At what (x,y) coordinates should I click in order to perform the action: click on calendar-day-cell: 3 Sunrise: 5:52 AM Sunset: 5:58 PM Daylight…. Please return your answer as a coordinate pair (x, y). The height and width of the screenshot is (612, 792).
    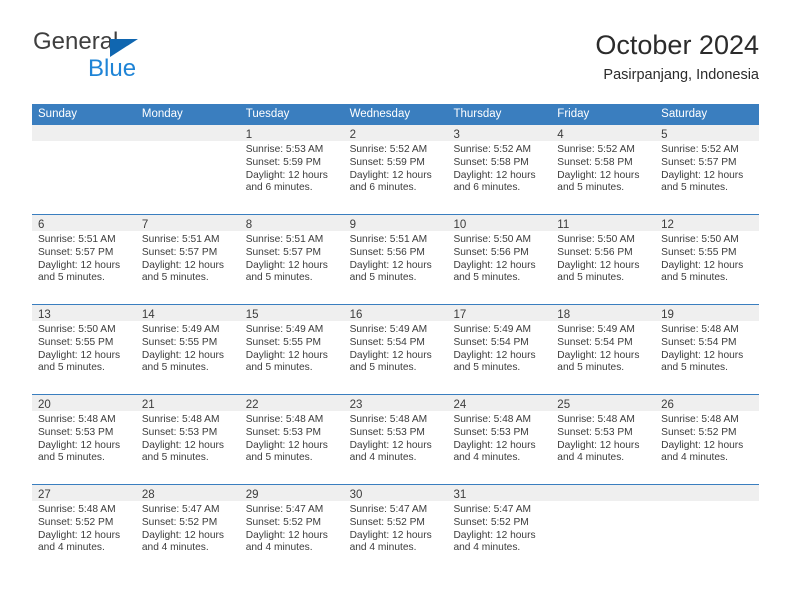
    Looking at the image, I should click on (499, 169).